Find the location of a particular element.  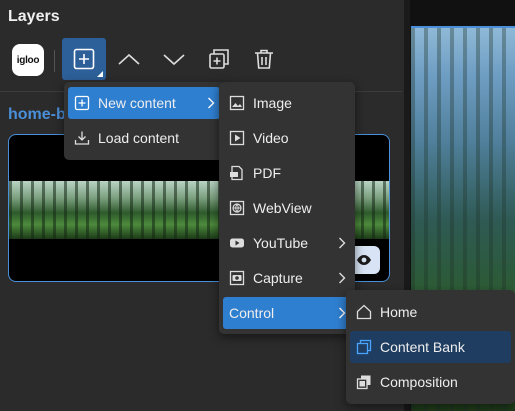

pdf-icon is located at coordinates (237, 173).